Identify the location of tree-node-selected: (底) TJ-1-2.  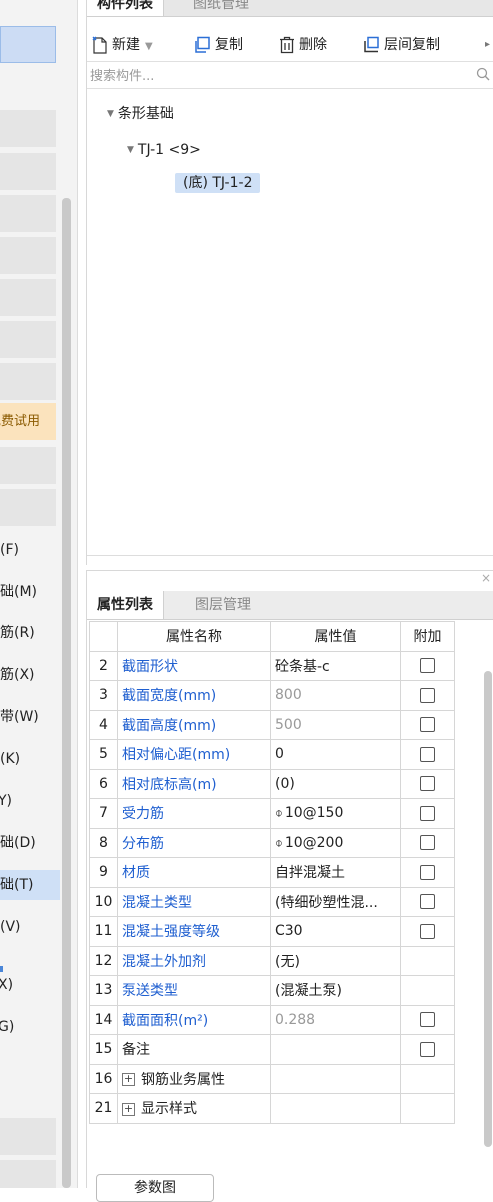
(218, 183).